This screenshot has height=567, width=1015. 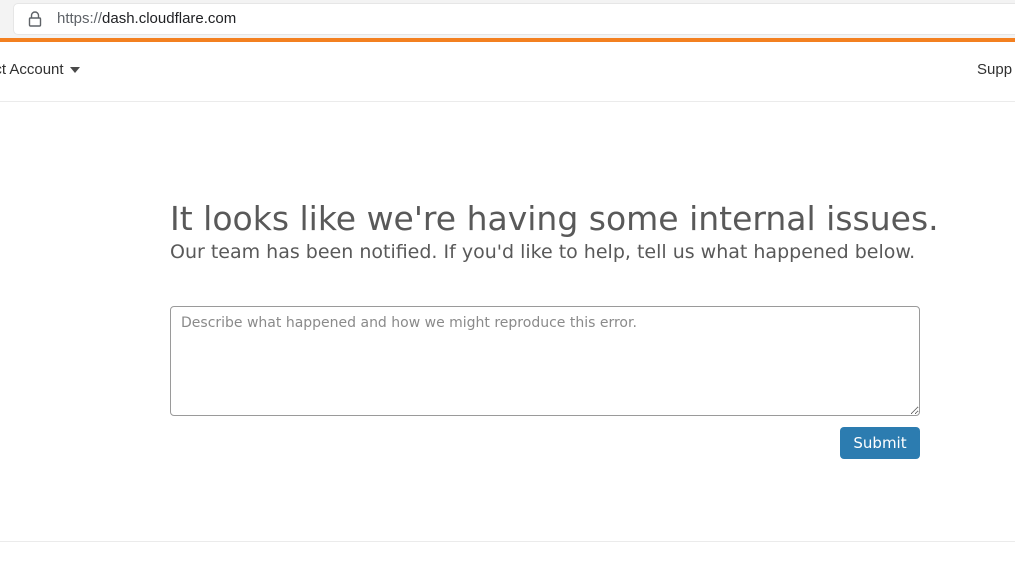 I want to click on account-selector-label: ect Account, so click(x=32, y=69).